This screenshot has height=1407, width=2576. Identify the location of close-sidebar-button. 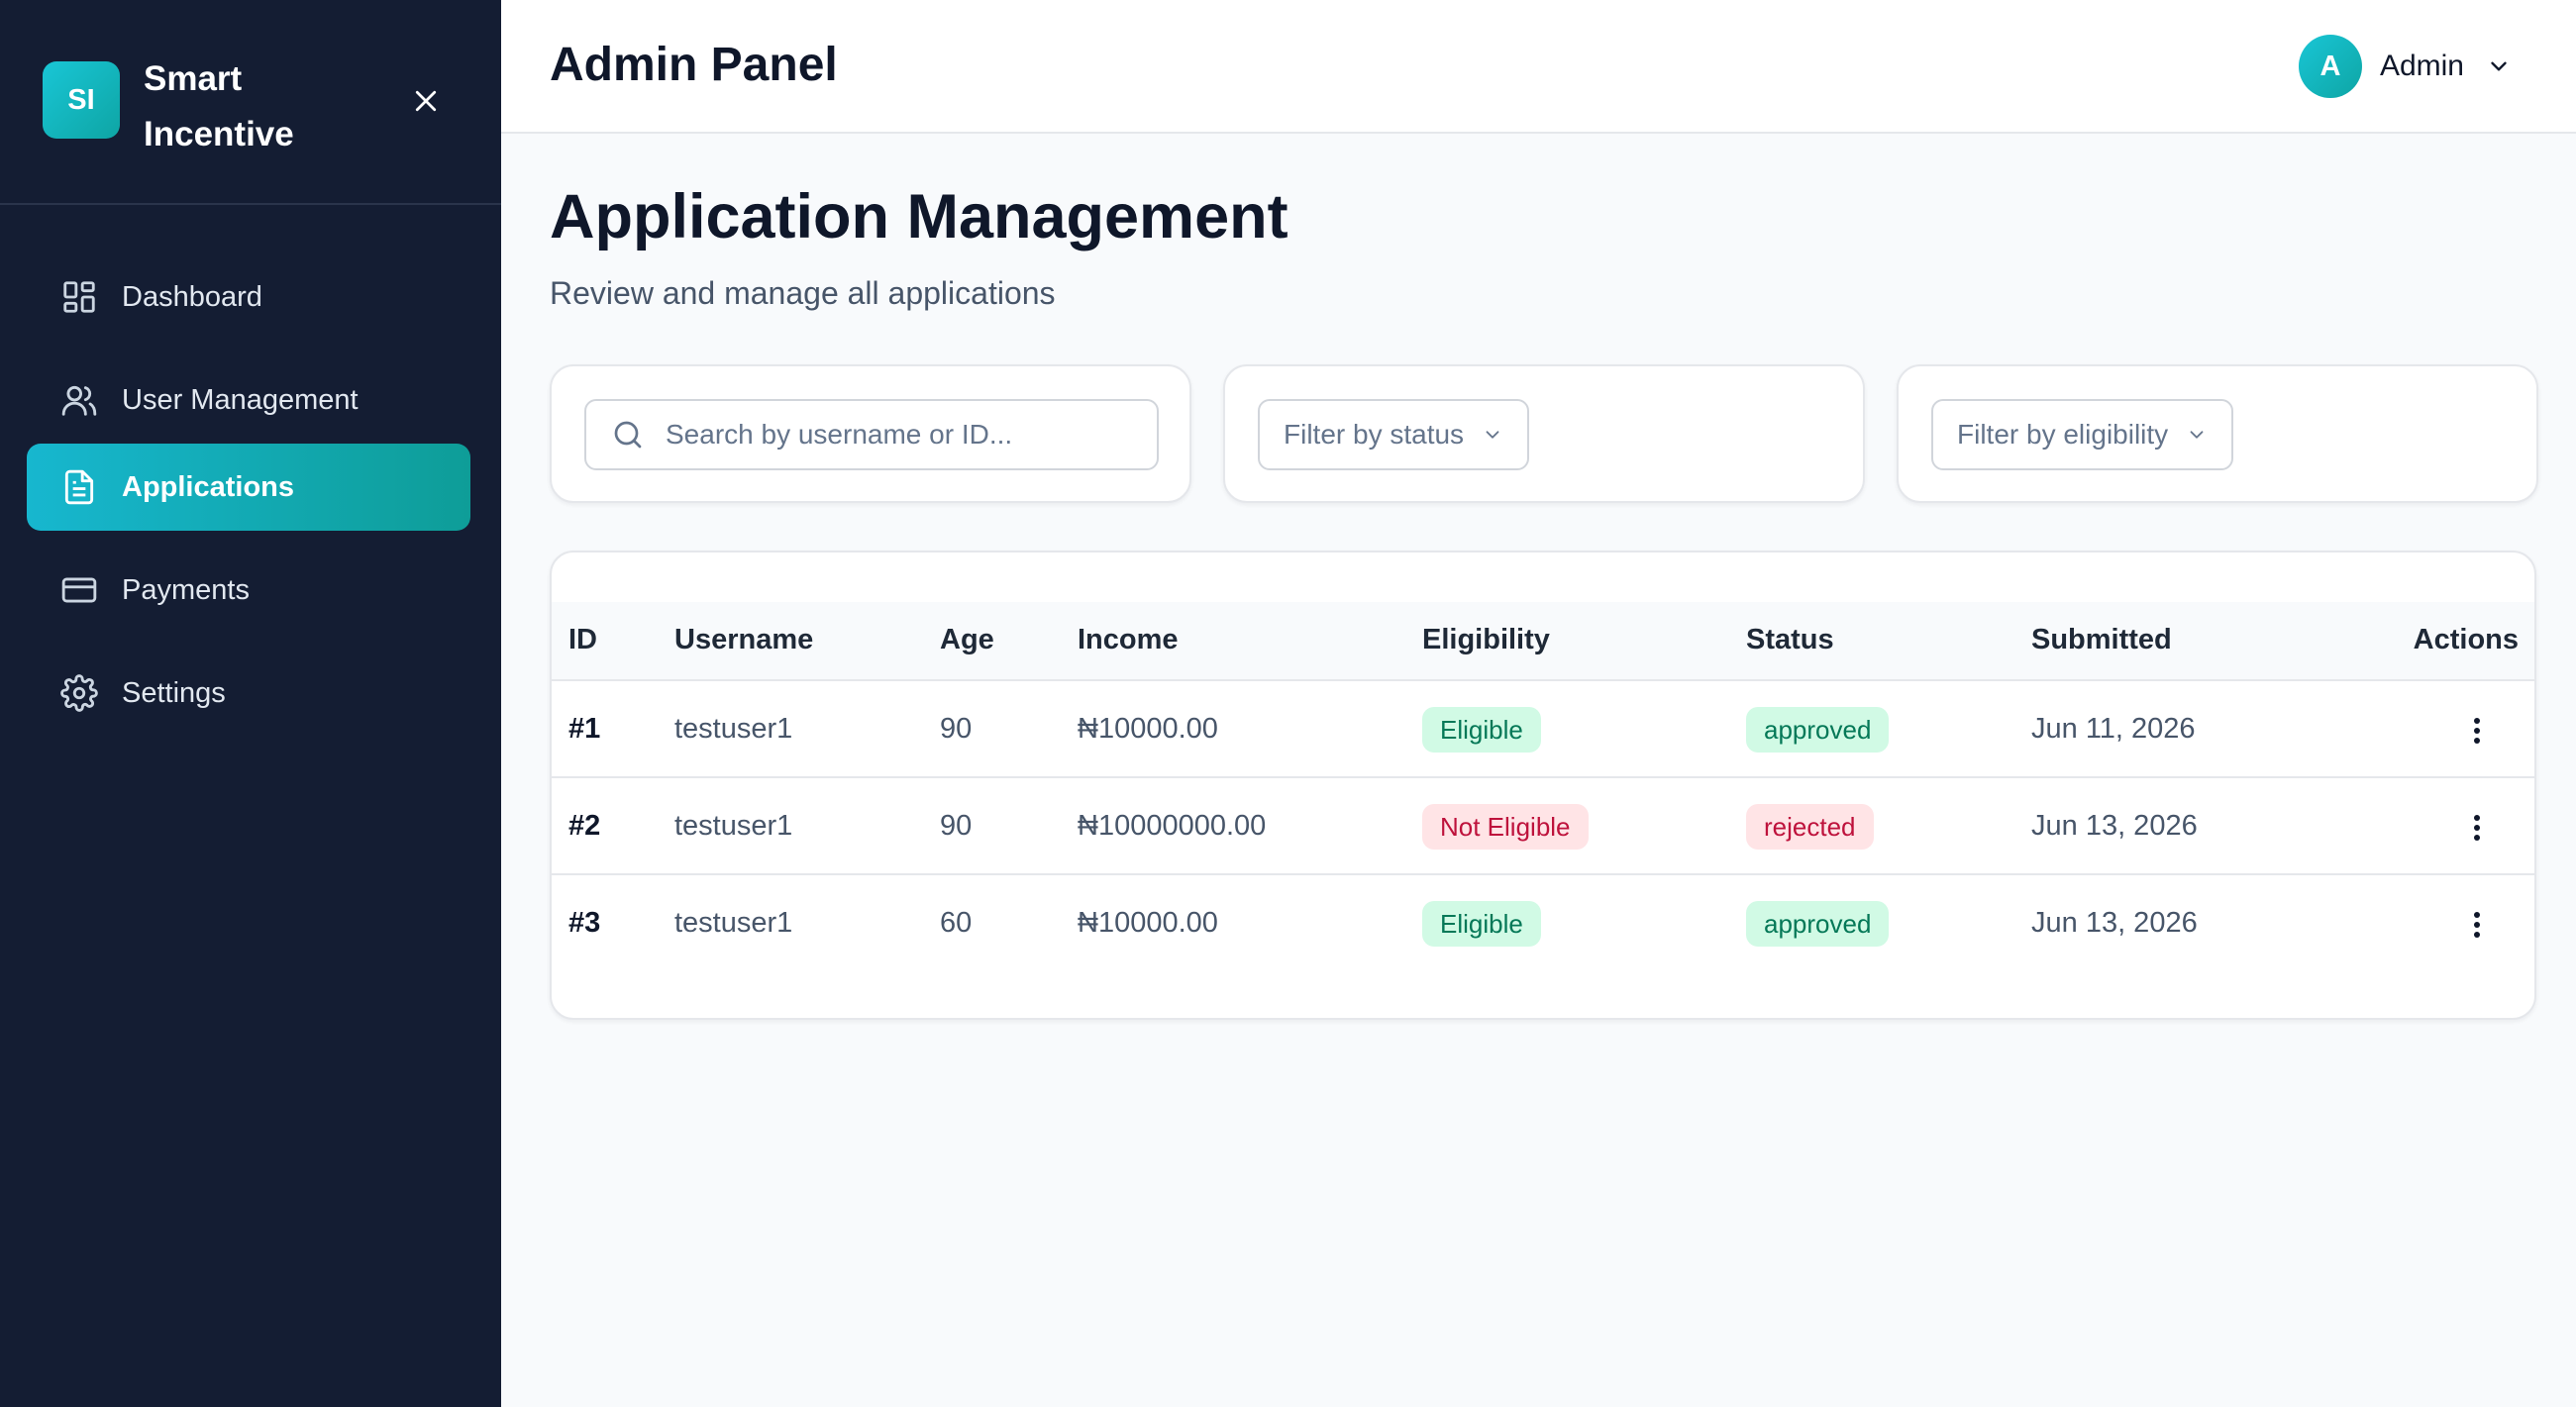
(426, 101).